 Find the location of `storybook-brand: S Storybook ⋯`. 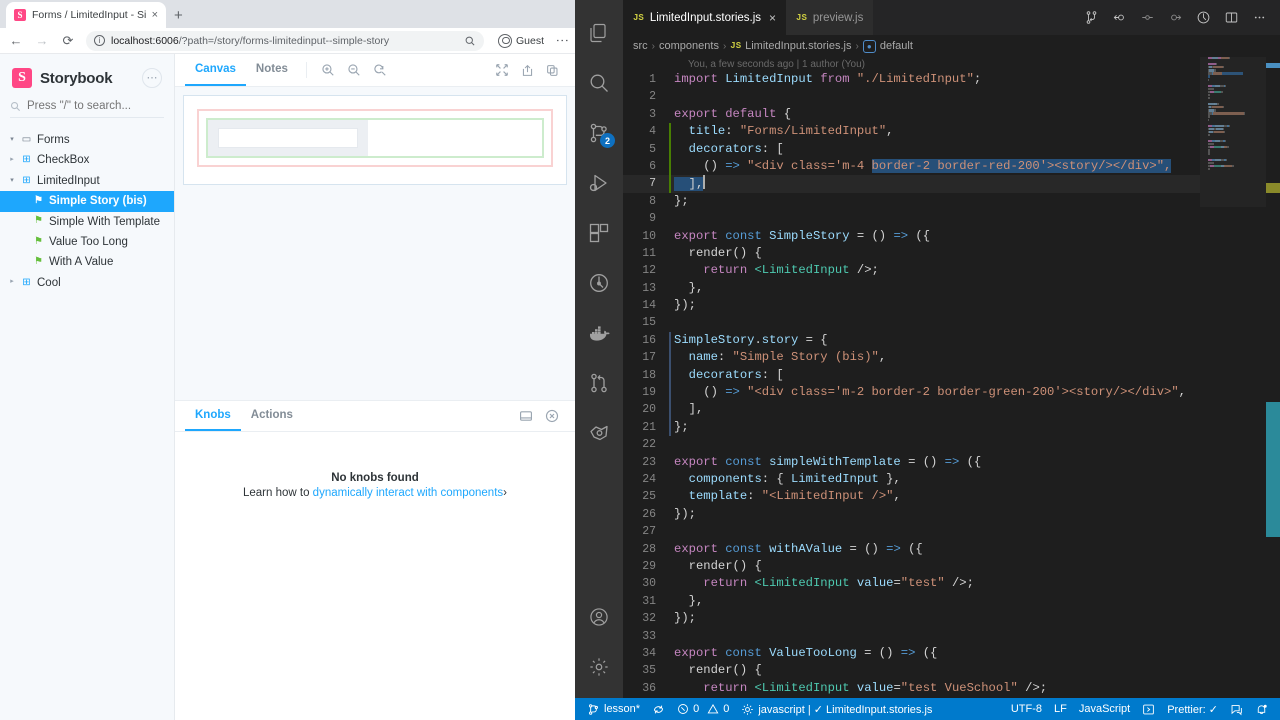

storybook-brand: S Storybook ⋯ is located at coordinates (87, 75).